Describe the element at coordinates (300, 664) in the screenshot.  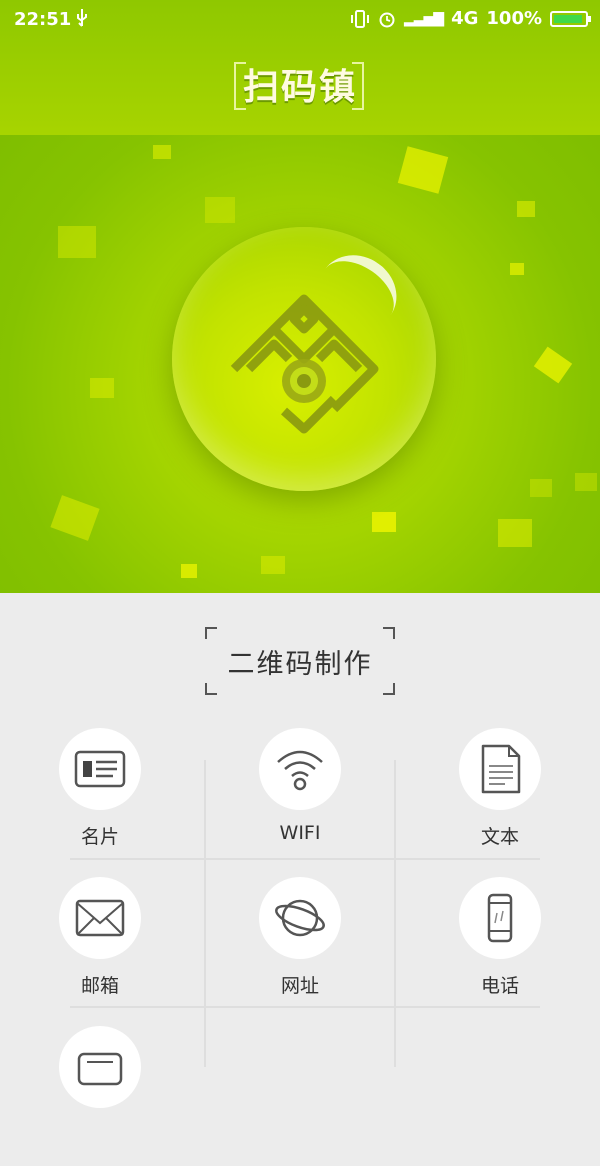
I see `section-title-text: 二维码制作` at that location.